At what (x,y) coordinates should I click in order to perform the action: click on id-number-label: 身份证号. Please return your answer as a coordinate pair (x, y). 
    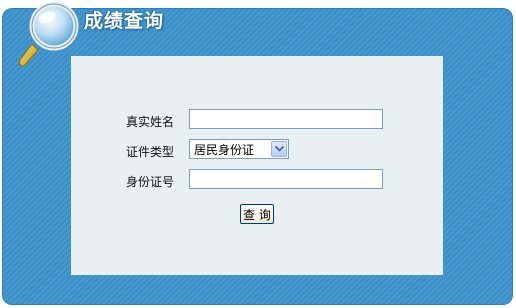
    Looking at the image, I should click on (150, 182).